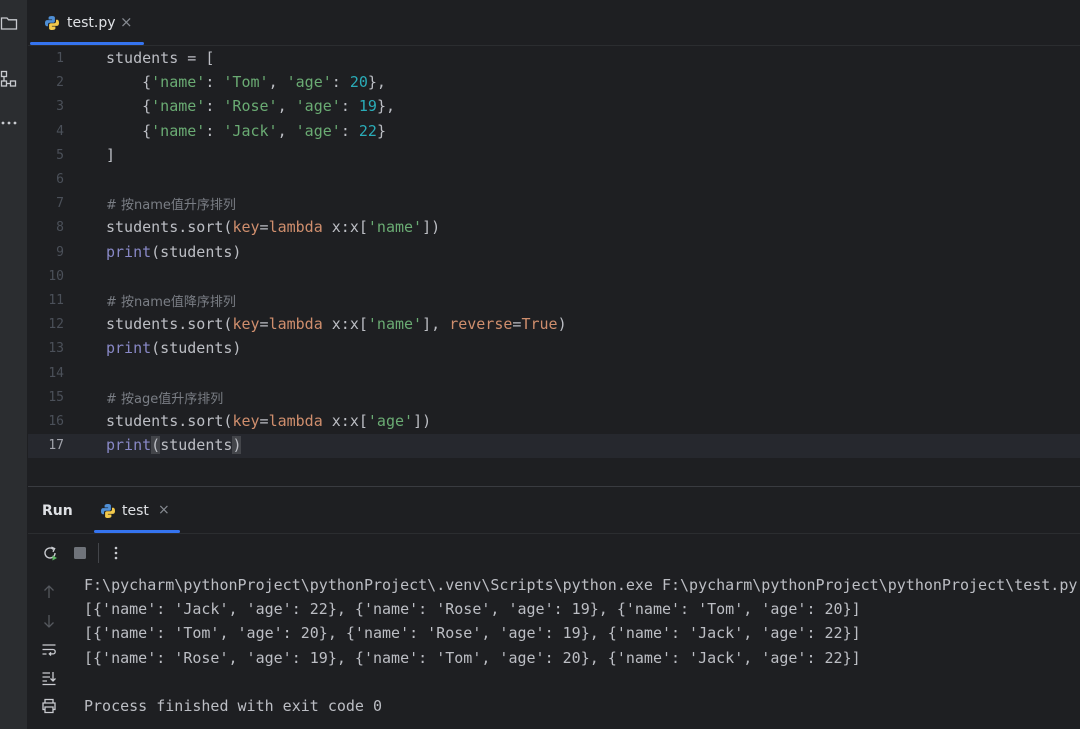 The height and width of the screenshot is (729, 1080). Describe the element at coordinates (554, 59) in the screenshot. I see `code-line: 1 students = [` at that location.